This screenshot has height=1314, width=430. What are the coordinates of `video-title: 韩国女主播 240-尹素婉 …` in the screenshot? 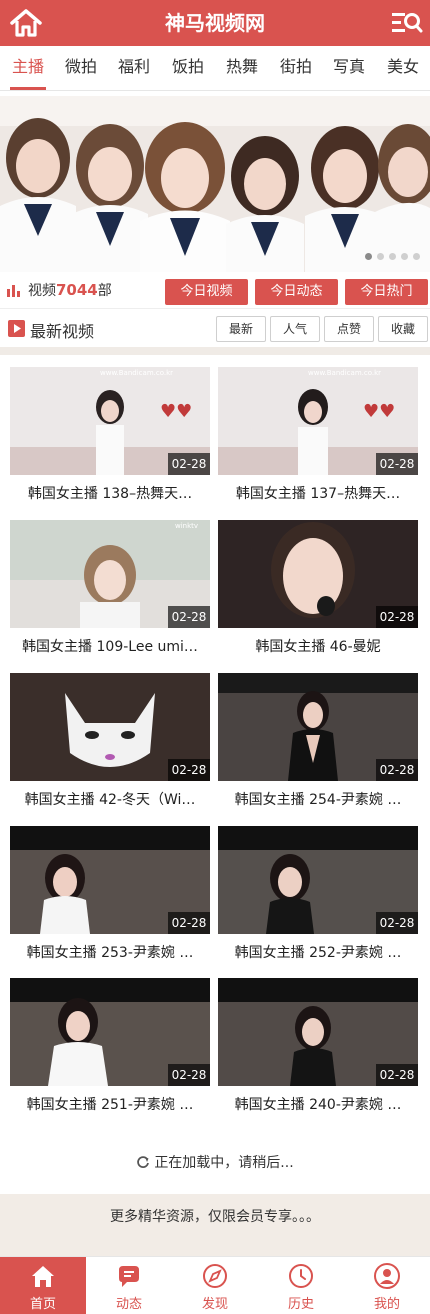 It's located at (318, 1105).